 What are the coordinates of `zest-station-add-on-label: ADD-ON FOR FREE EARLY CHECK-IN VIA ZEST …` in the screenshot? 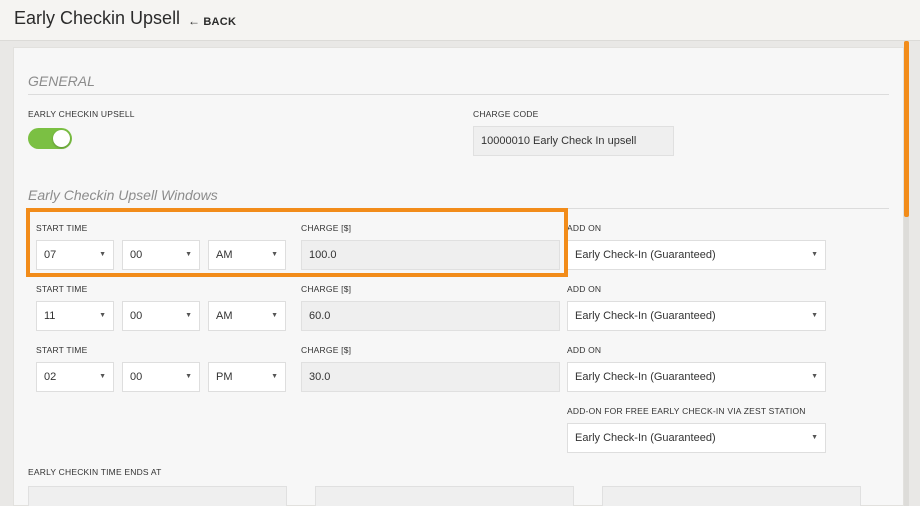 It's located at (686, 411).